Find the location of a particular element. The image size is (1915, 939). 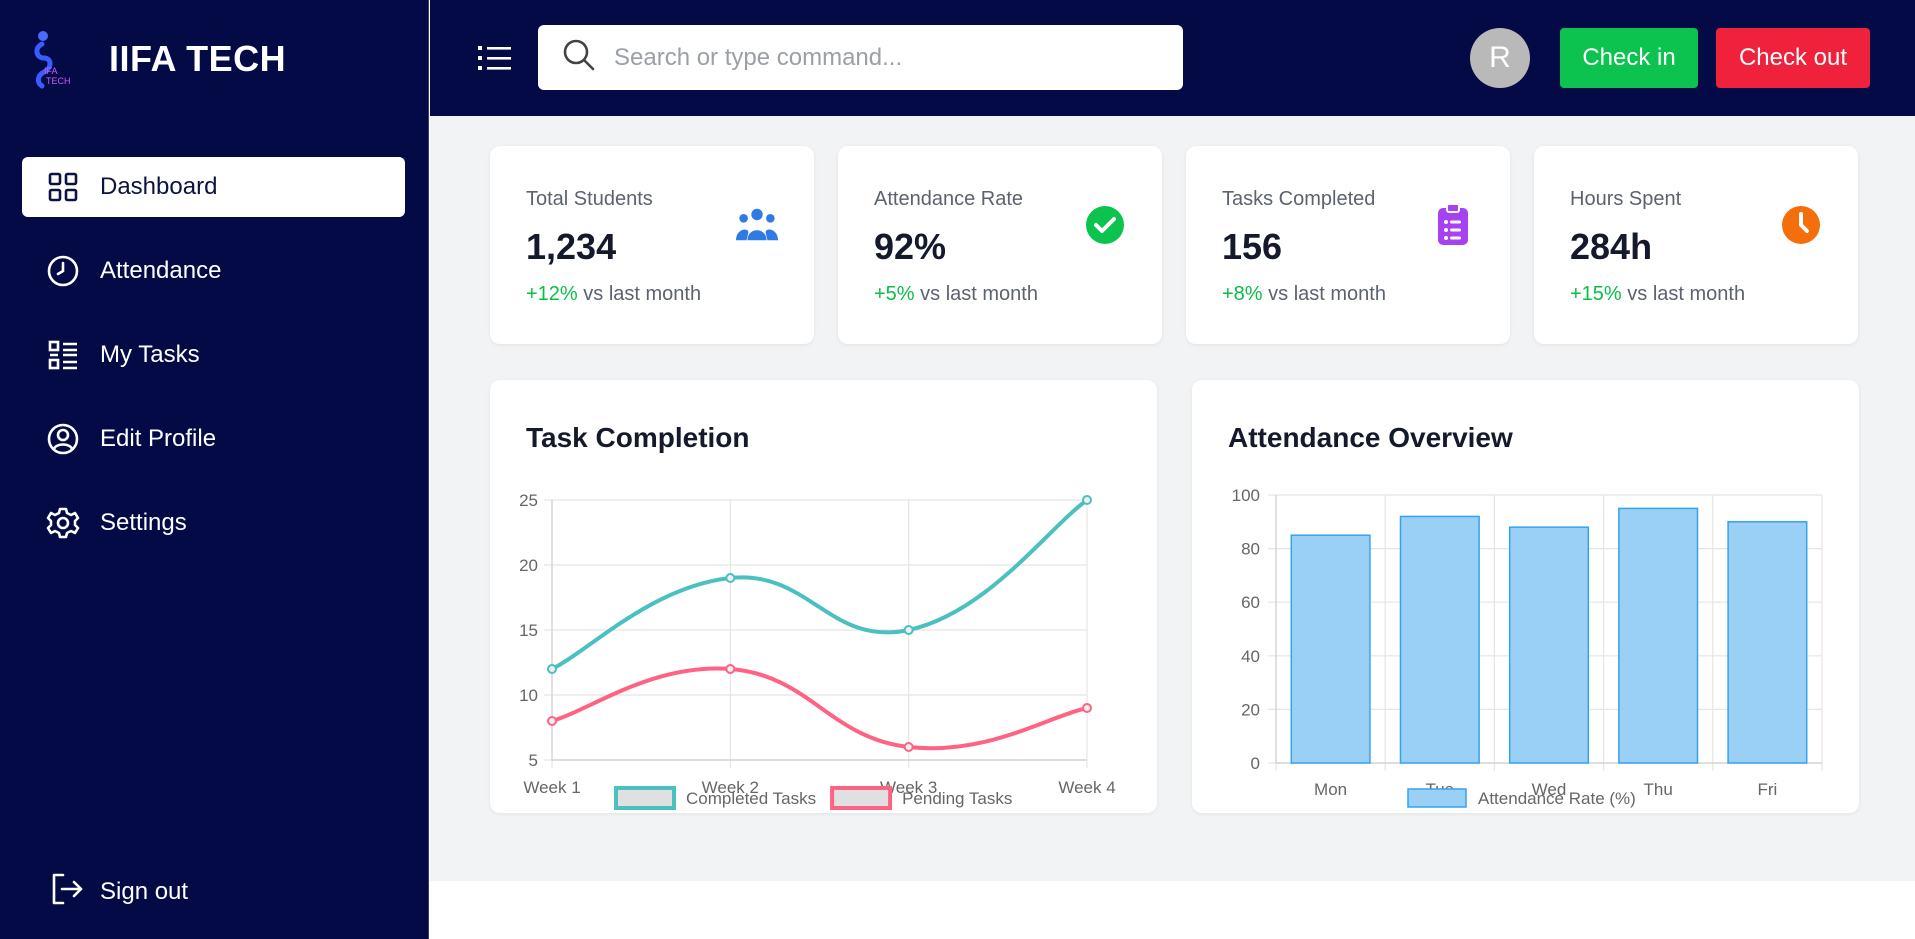

menu-toggle-icon is located at coordinates (495, 58).